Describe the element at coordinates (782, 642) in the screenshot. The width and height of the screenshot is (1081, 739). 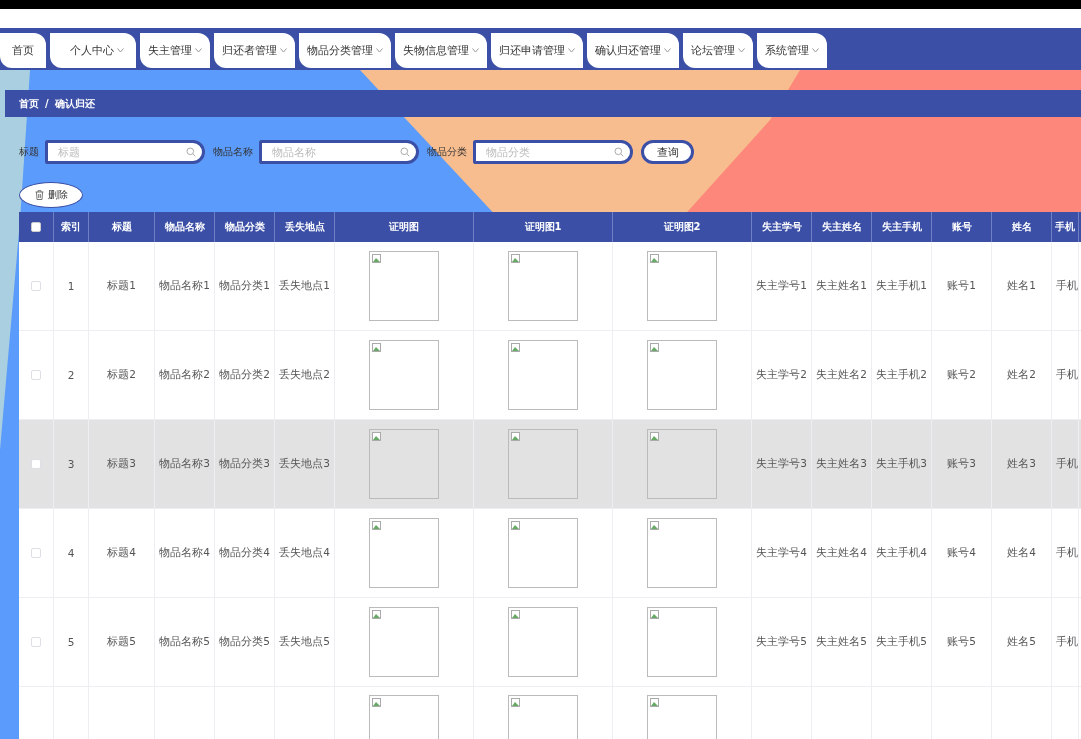
I see `table-cell: 失主学号5` at that location.